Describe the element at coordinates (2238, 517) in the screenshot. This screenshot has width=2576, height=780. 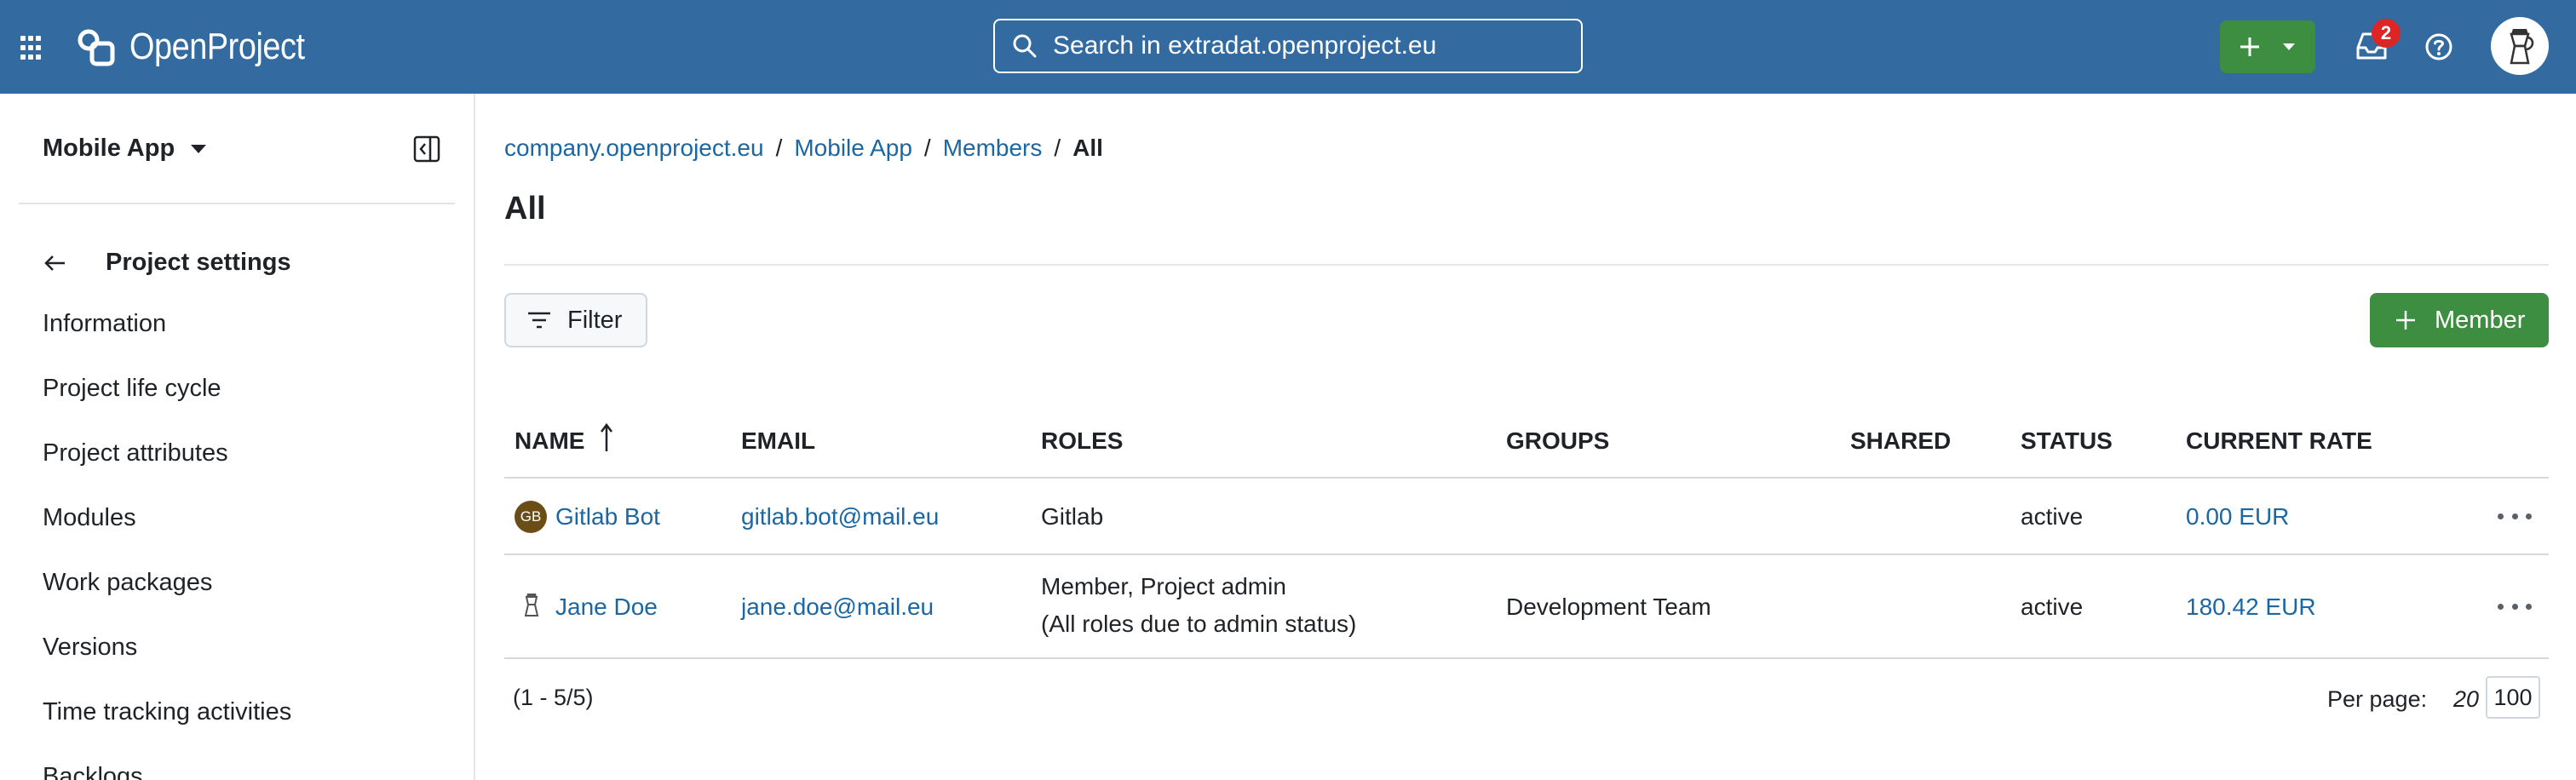
I see `member-rate-link: 0.00 EUR` at that location.